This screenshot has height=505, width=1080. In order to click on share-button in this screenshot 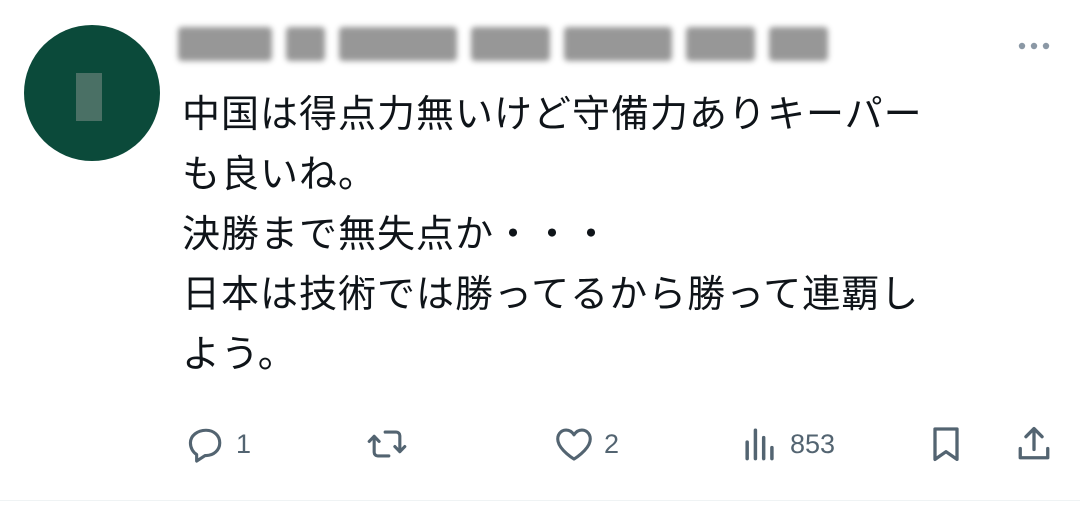, I will do `click(1034, 444)`.